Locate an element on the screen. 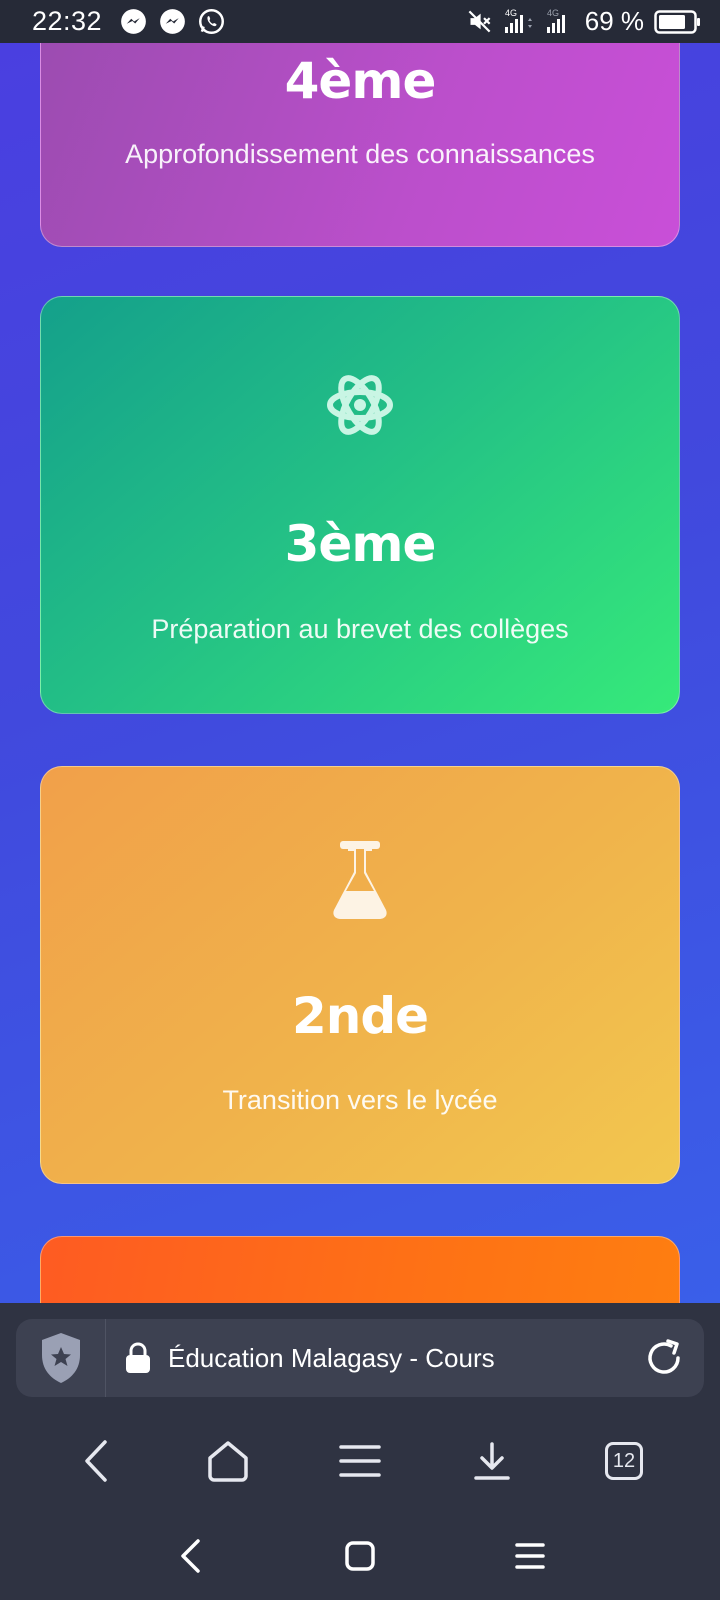 The height and width of the screenshot is (1600, 720). card-title: 3ème is located at coordinates (360, 544).